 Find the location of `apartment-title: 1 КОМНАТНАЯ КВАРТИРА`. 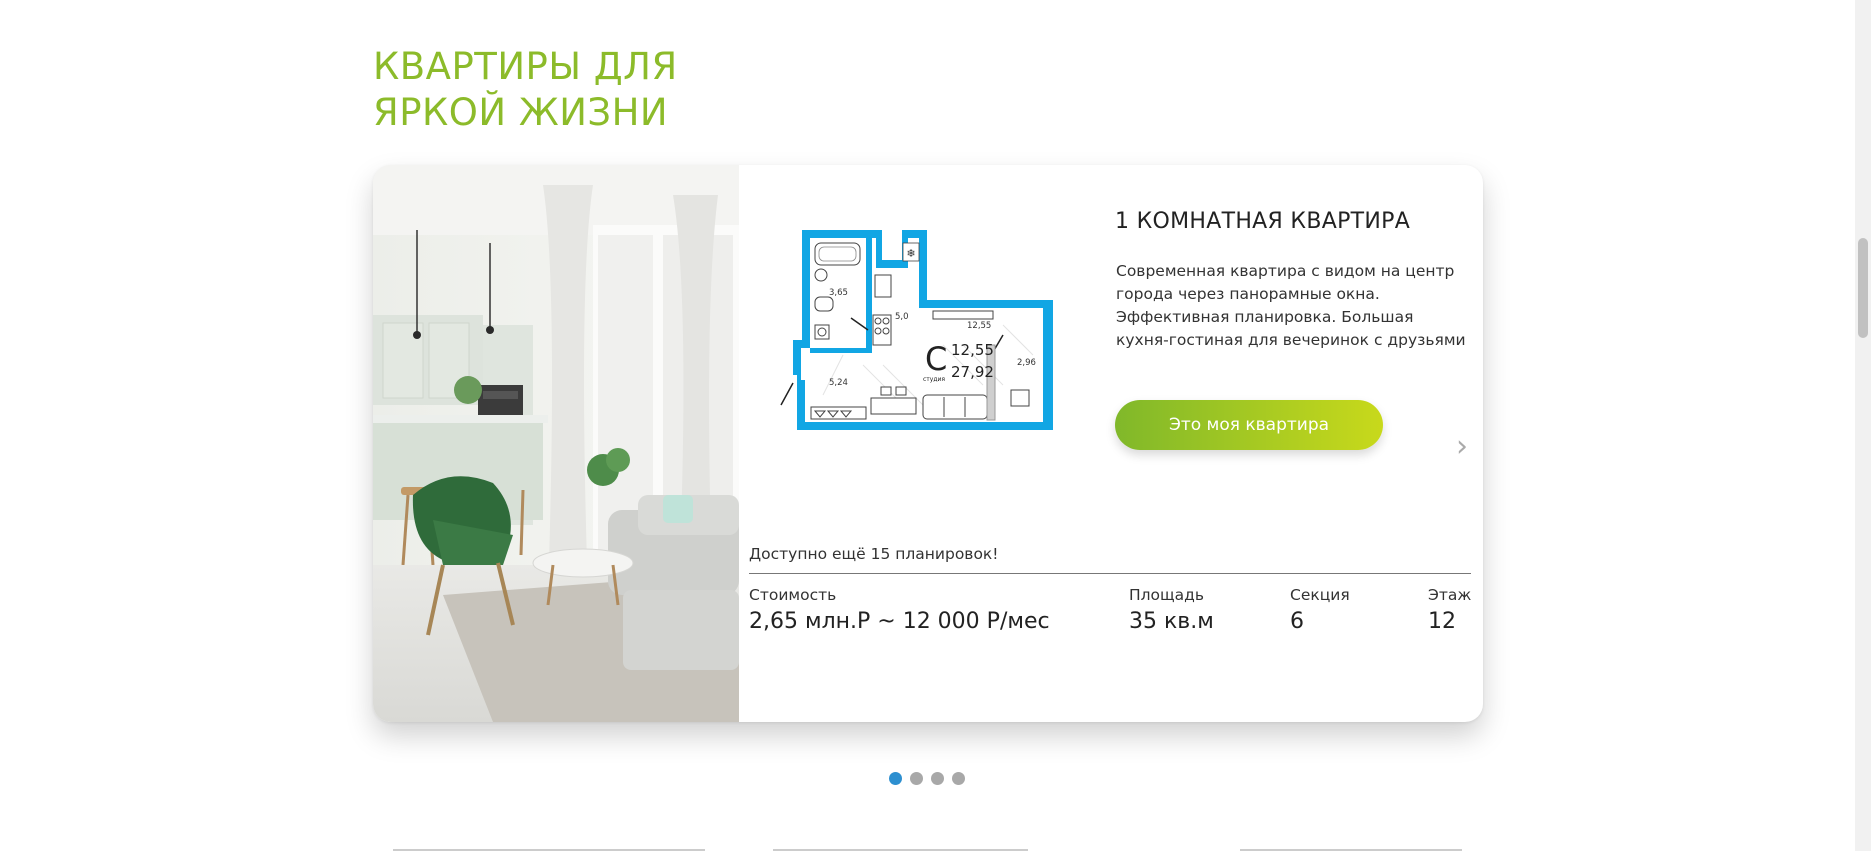

apartment-title: 1 КОМНАТНАЯ КВАРТИРА is located at coordinates (1263, 221).